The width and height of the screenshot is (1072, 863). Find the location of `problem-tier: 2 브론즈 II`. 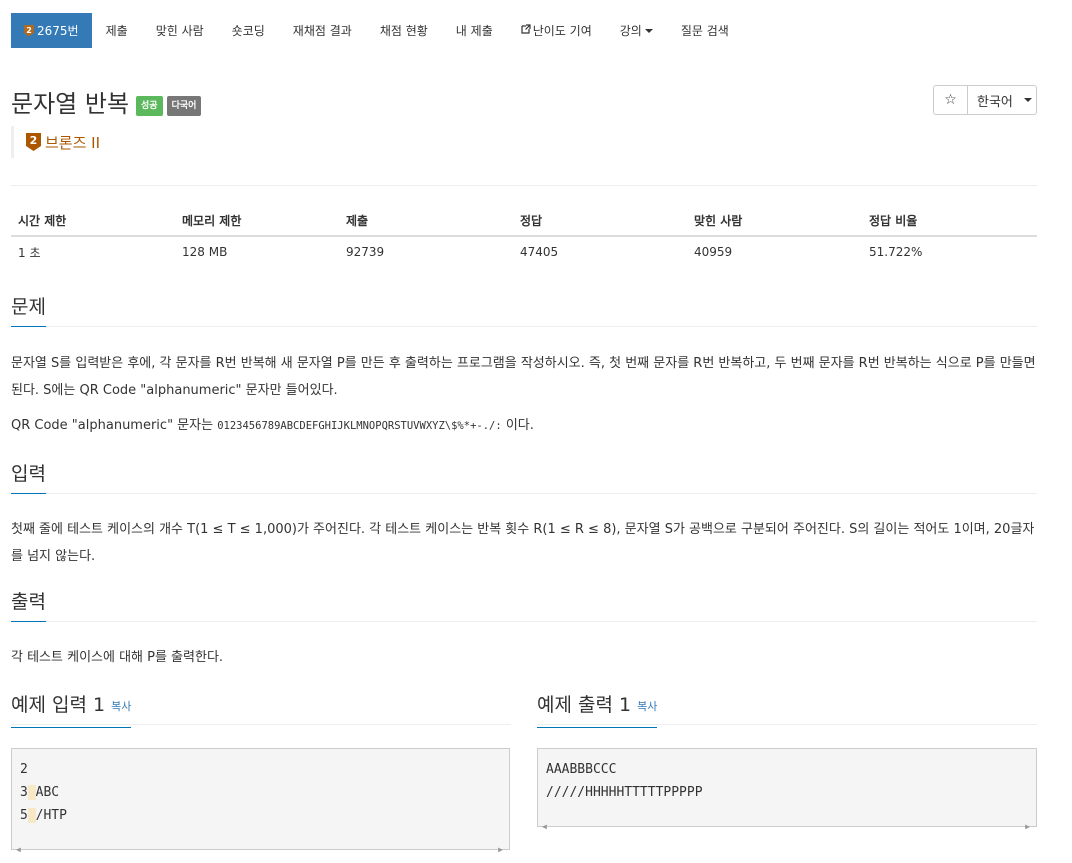

problem-tier: 2 브론즈 II is located at coordinates (55, 142).